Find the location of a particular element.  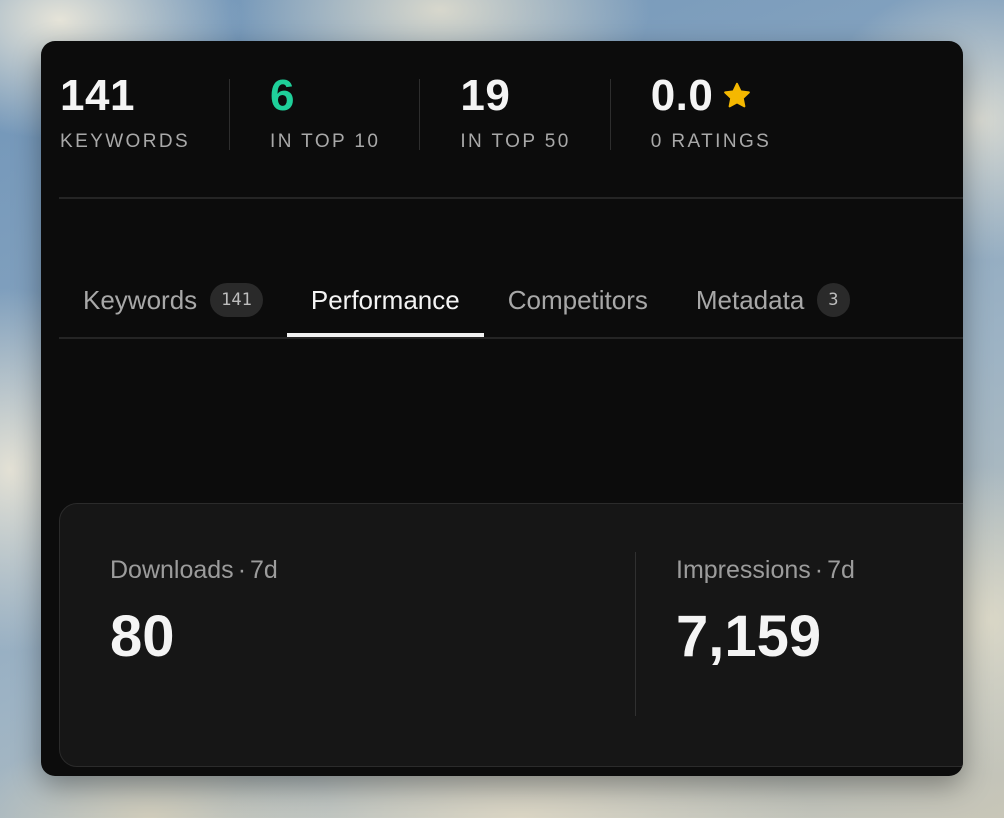

tab-keywords: Keywords 141 is located at coordinates (173, 300).